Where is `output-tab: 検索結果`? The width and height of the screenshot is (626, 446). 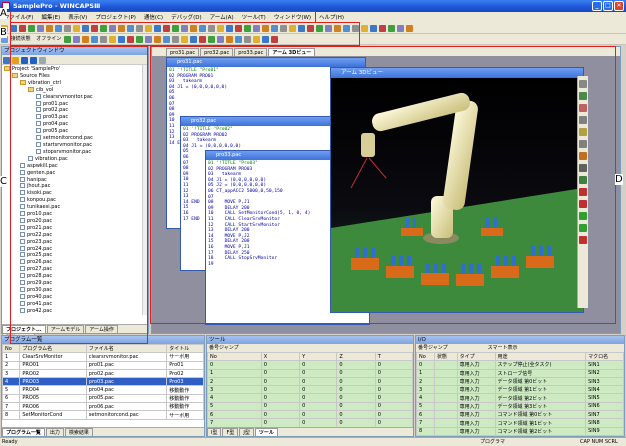 output-tab: 検索結果 is located at coordinates (78, 432).